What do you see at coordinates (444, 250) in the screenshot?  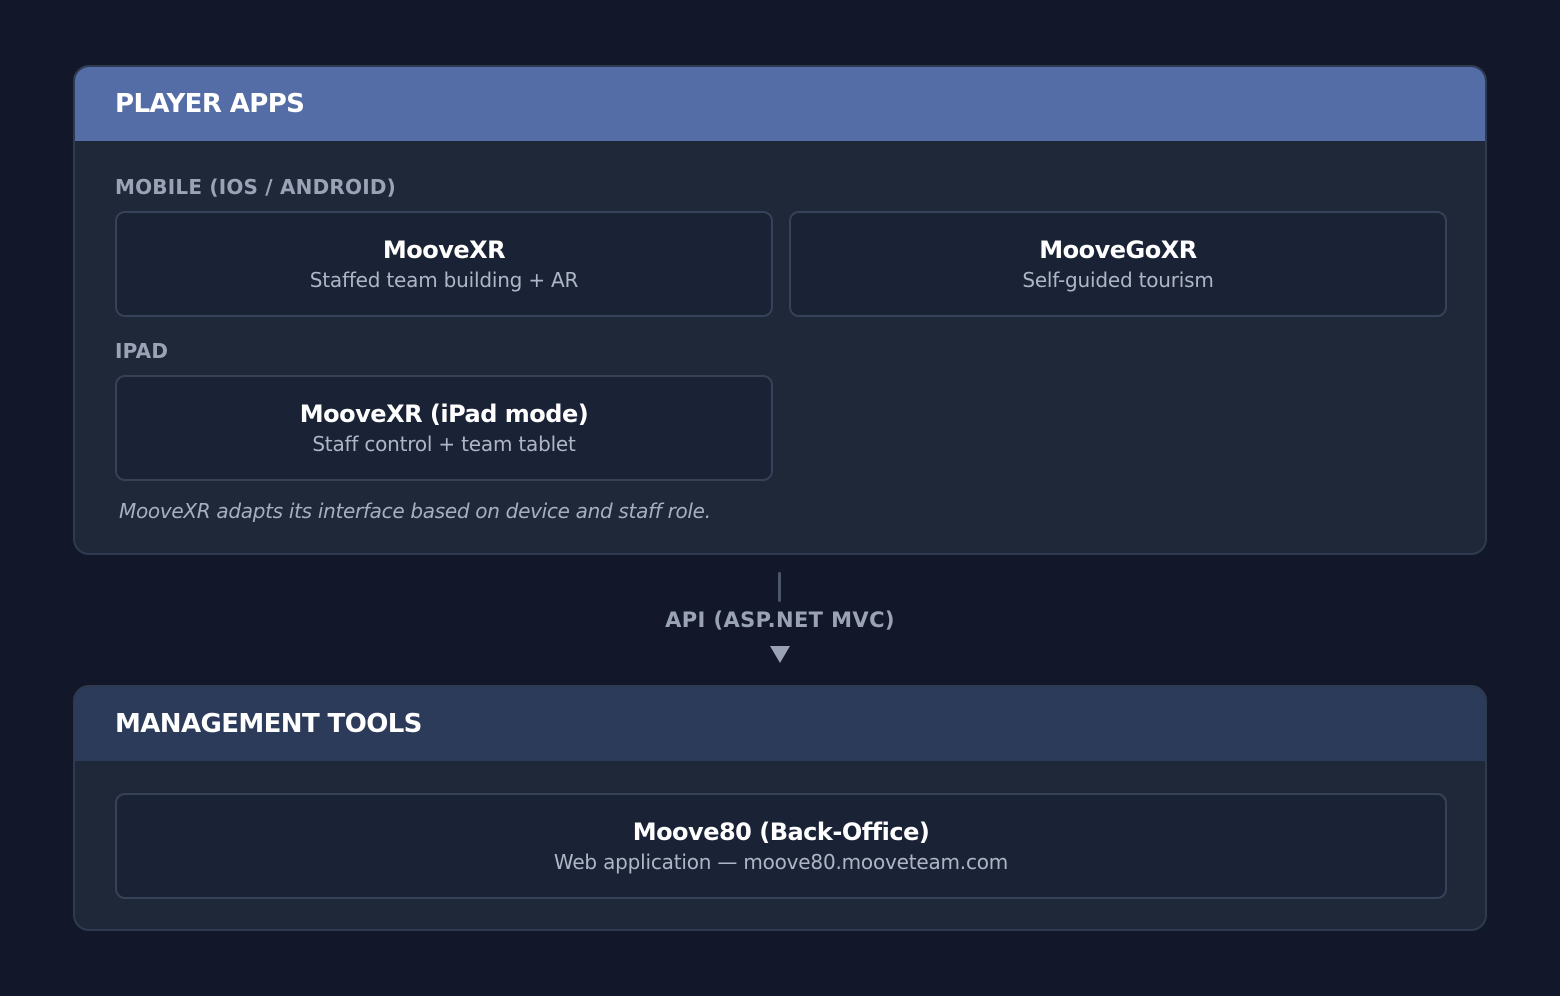 I see `moovexr-title: MooveXR` at bounding box center [444, 250].